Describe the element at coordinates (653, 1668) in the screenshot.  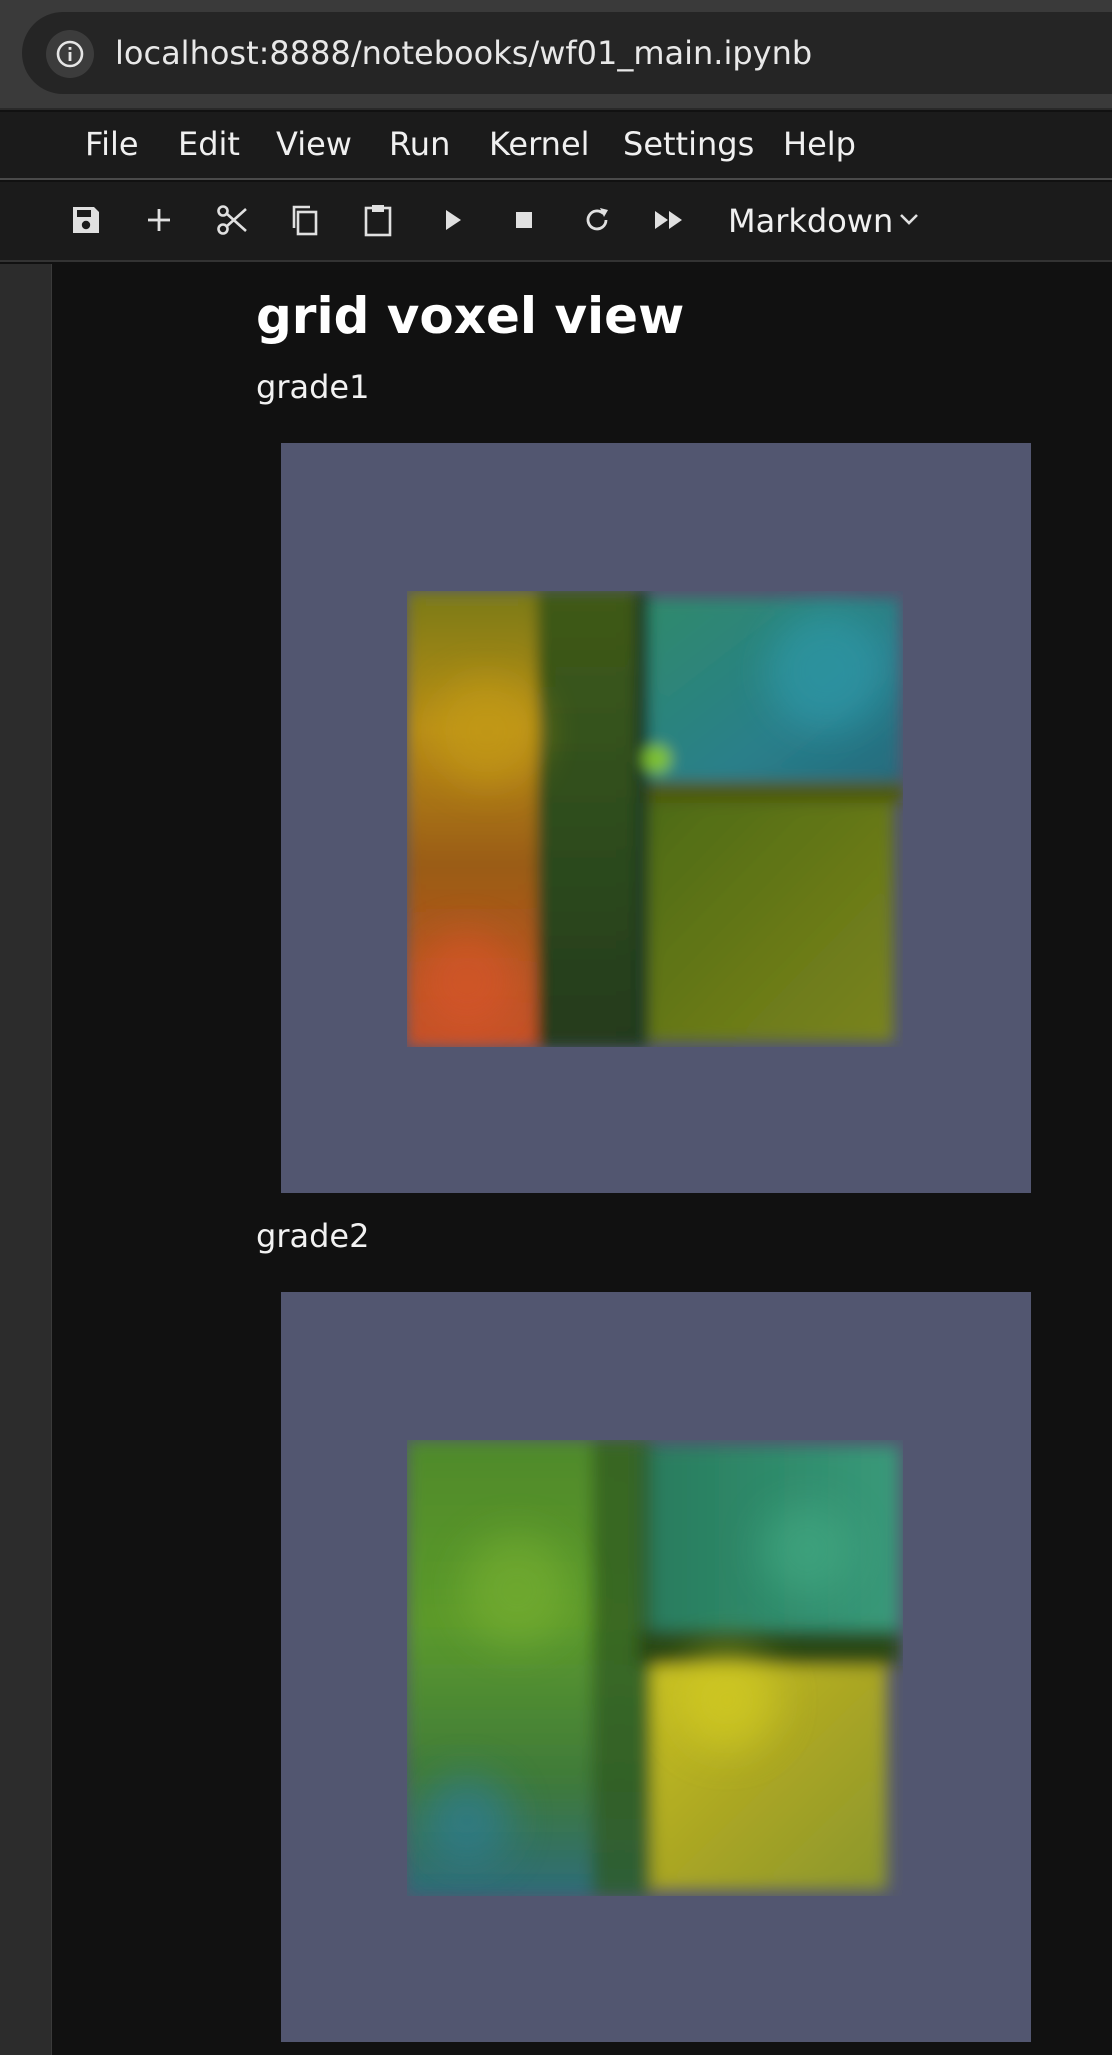
I see `voxel-render-grade2` at that location.